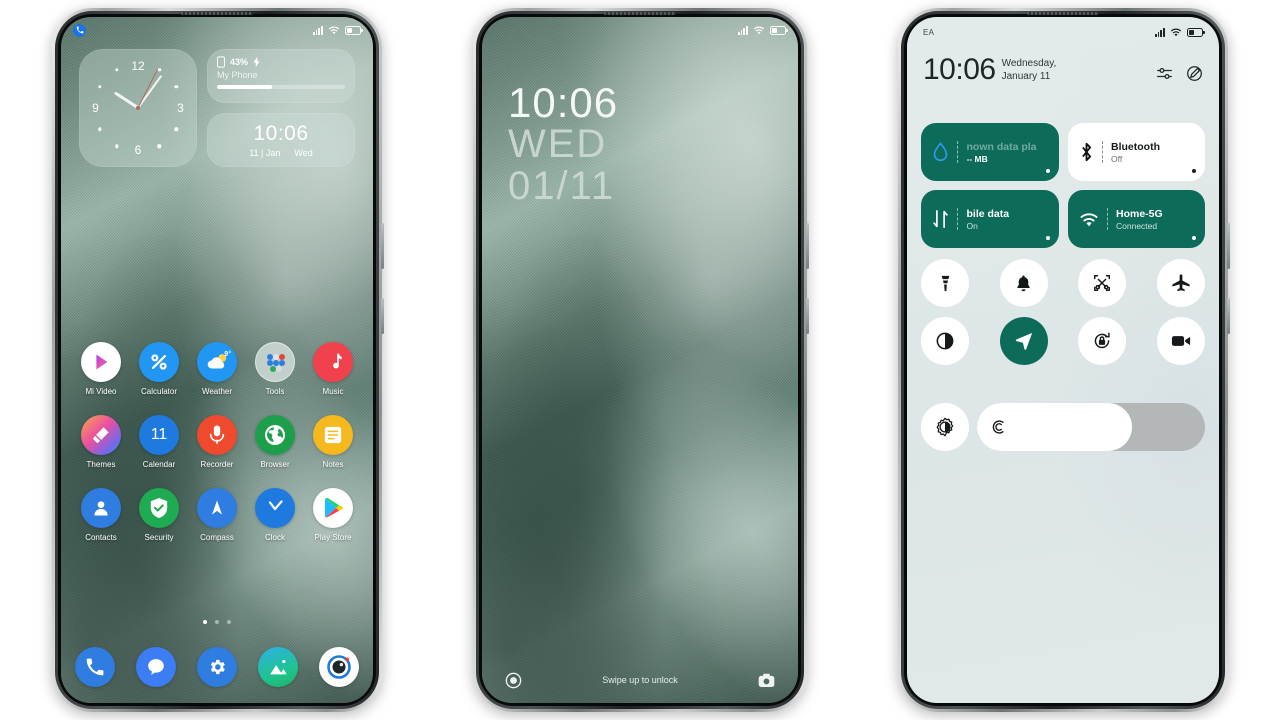  What do you see at coordinates (227, 354) in the screenshot?
I see `weather-temp: 9°` at bounding box center [227, 354].